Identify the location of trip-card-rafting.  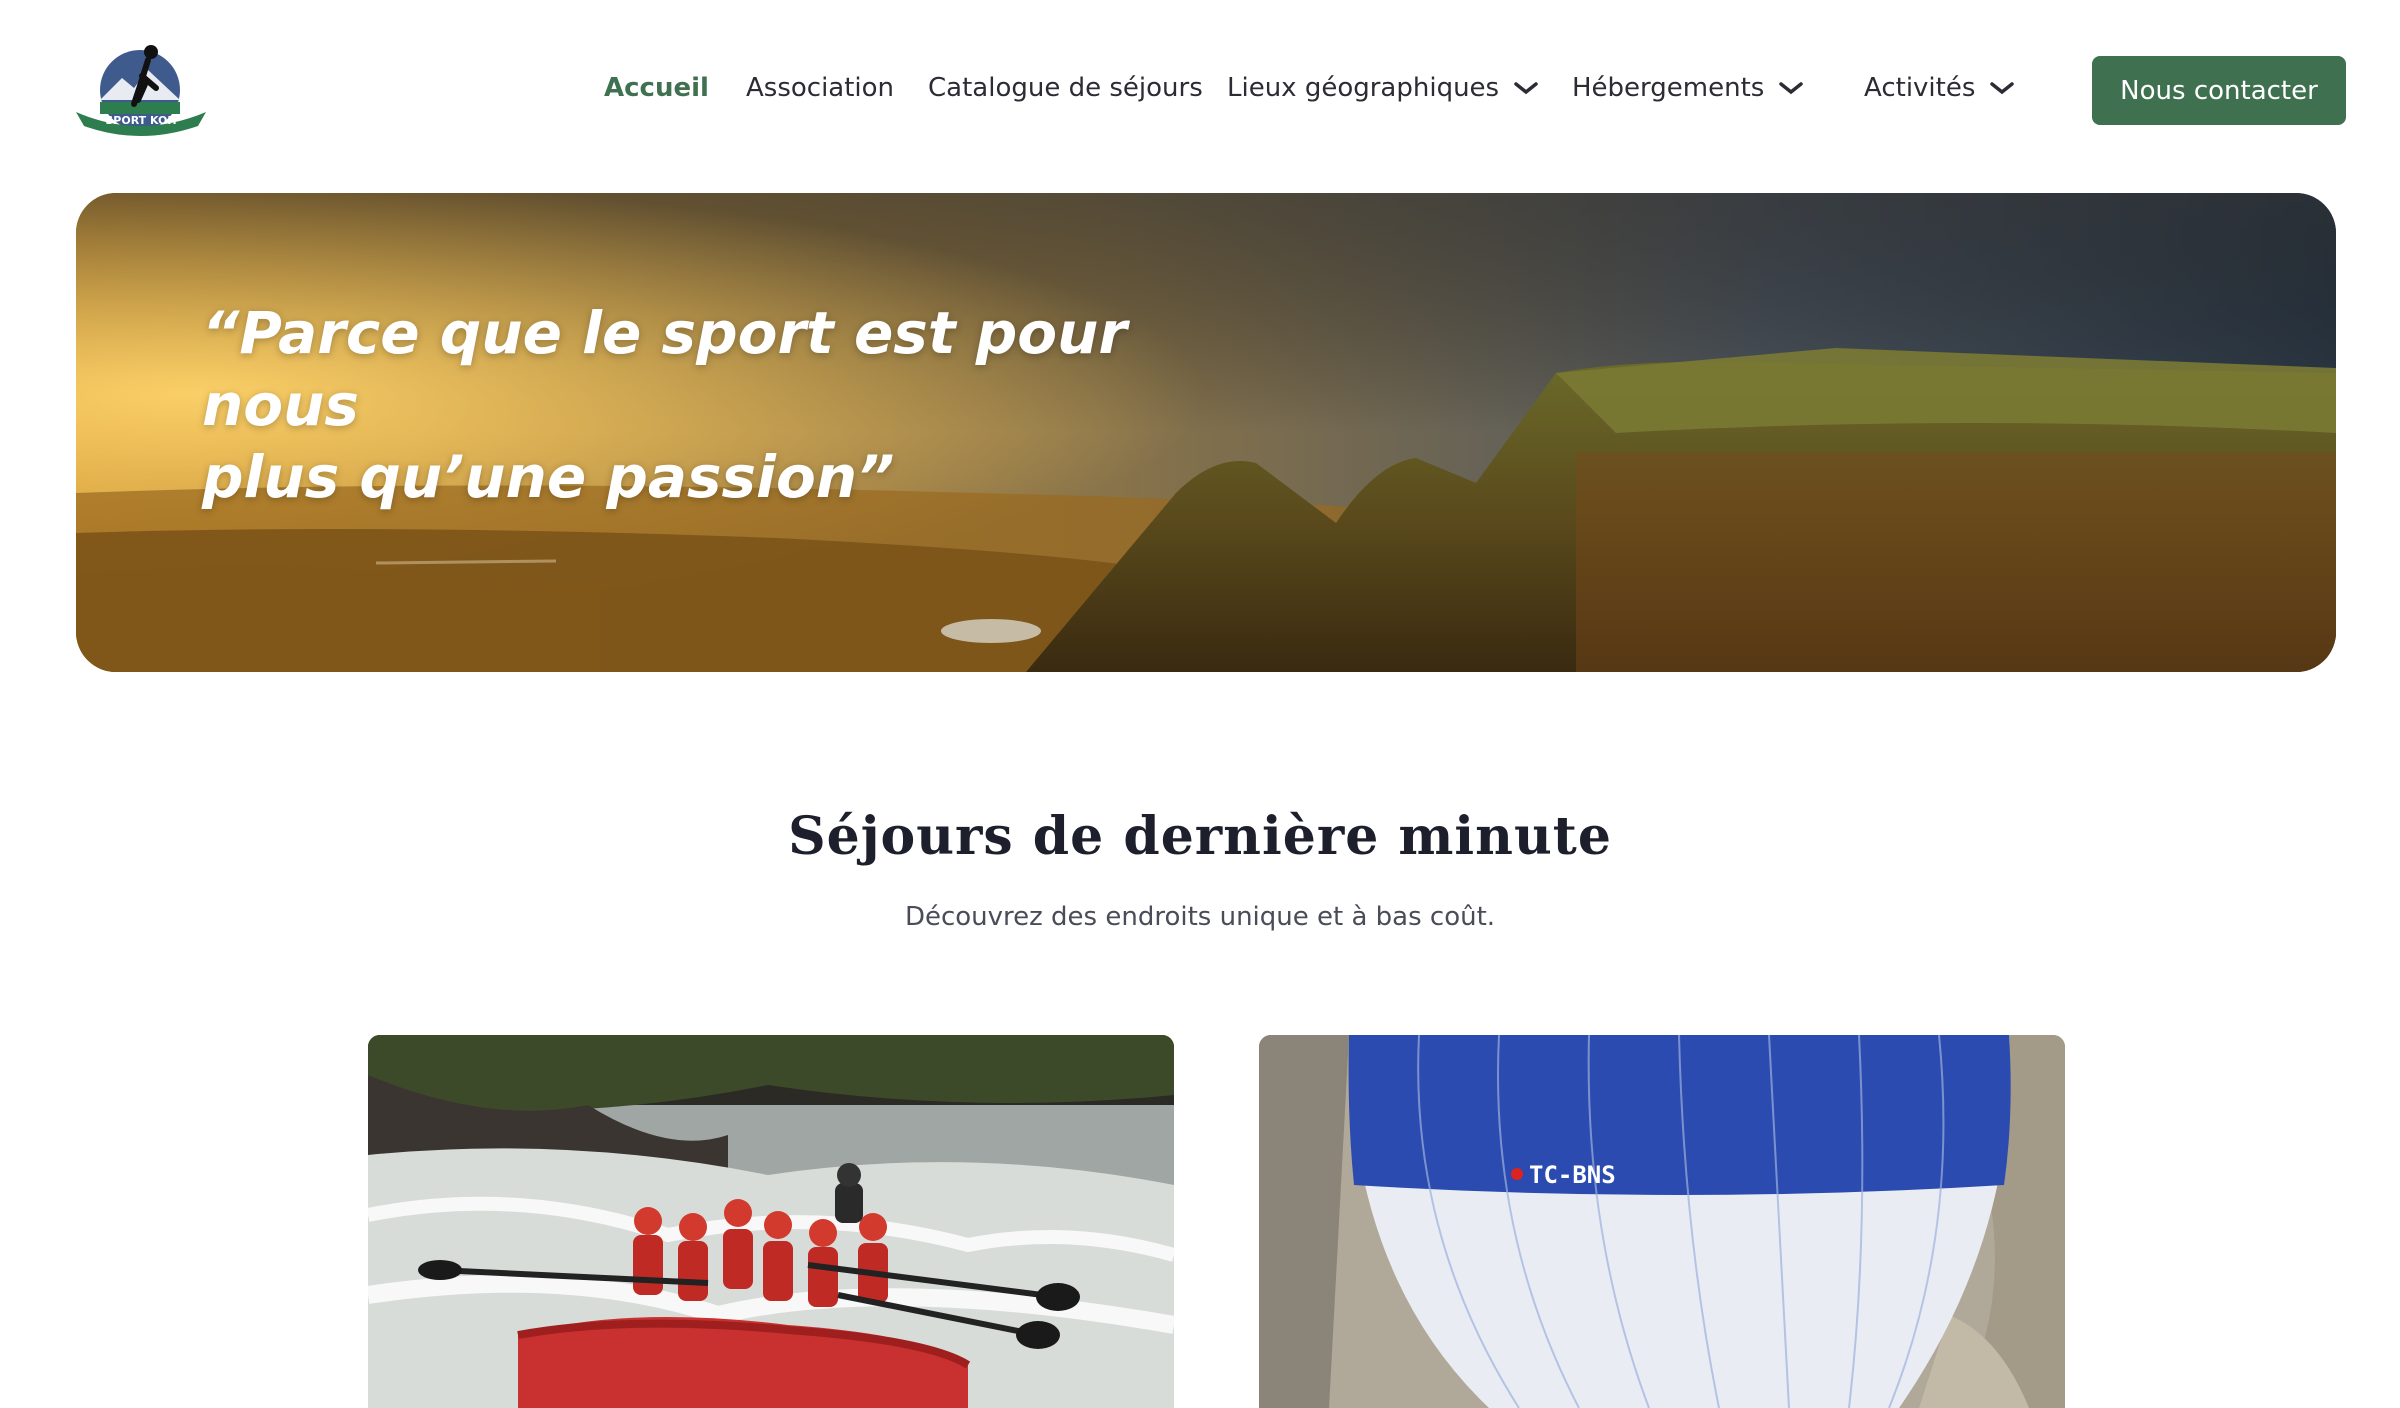
(771, 1221).